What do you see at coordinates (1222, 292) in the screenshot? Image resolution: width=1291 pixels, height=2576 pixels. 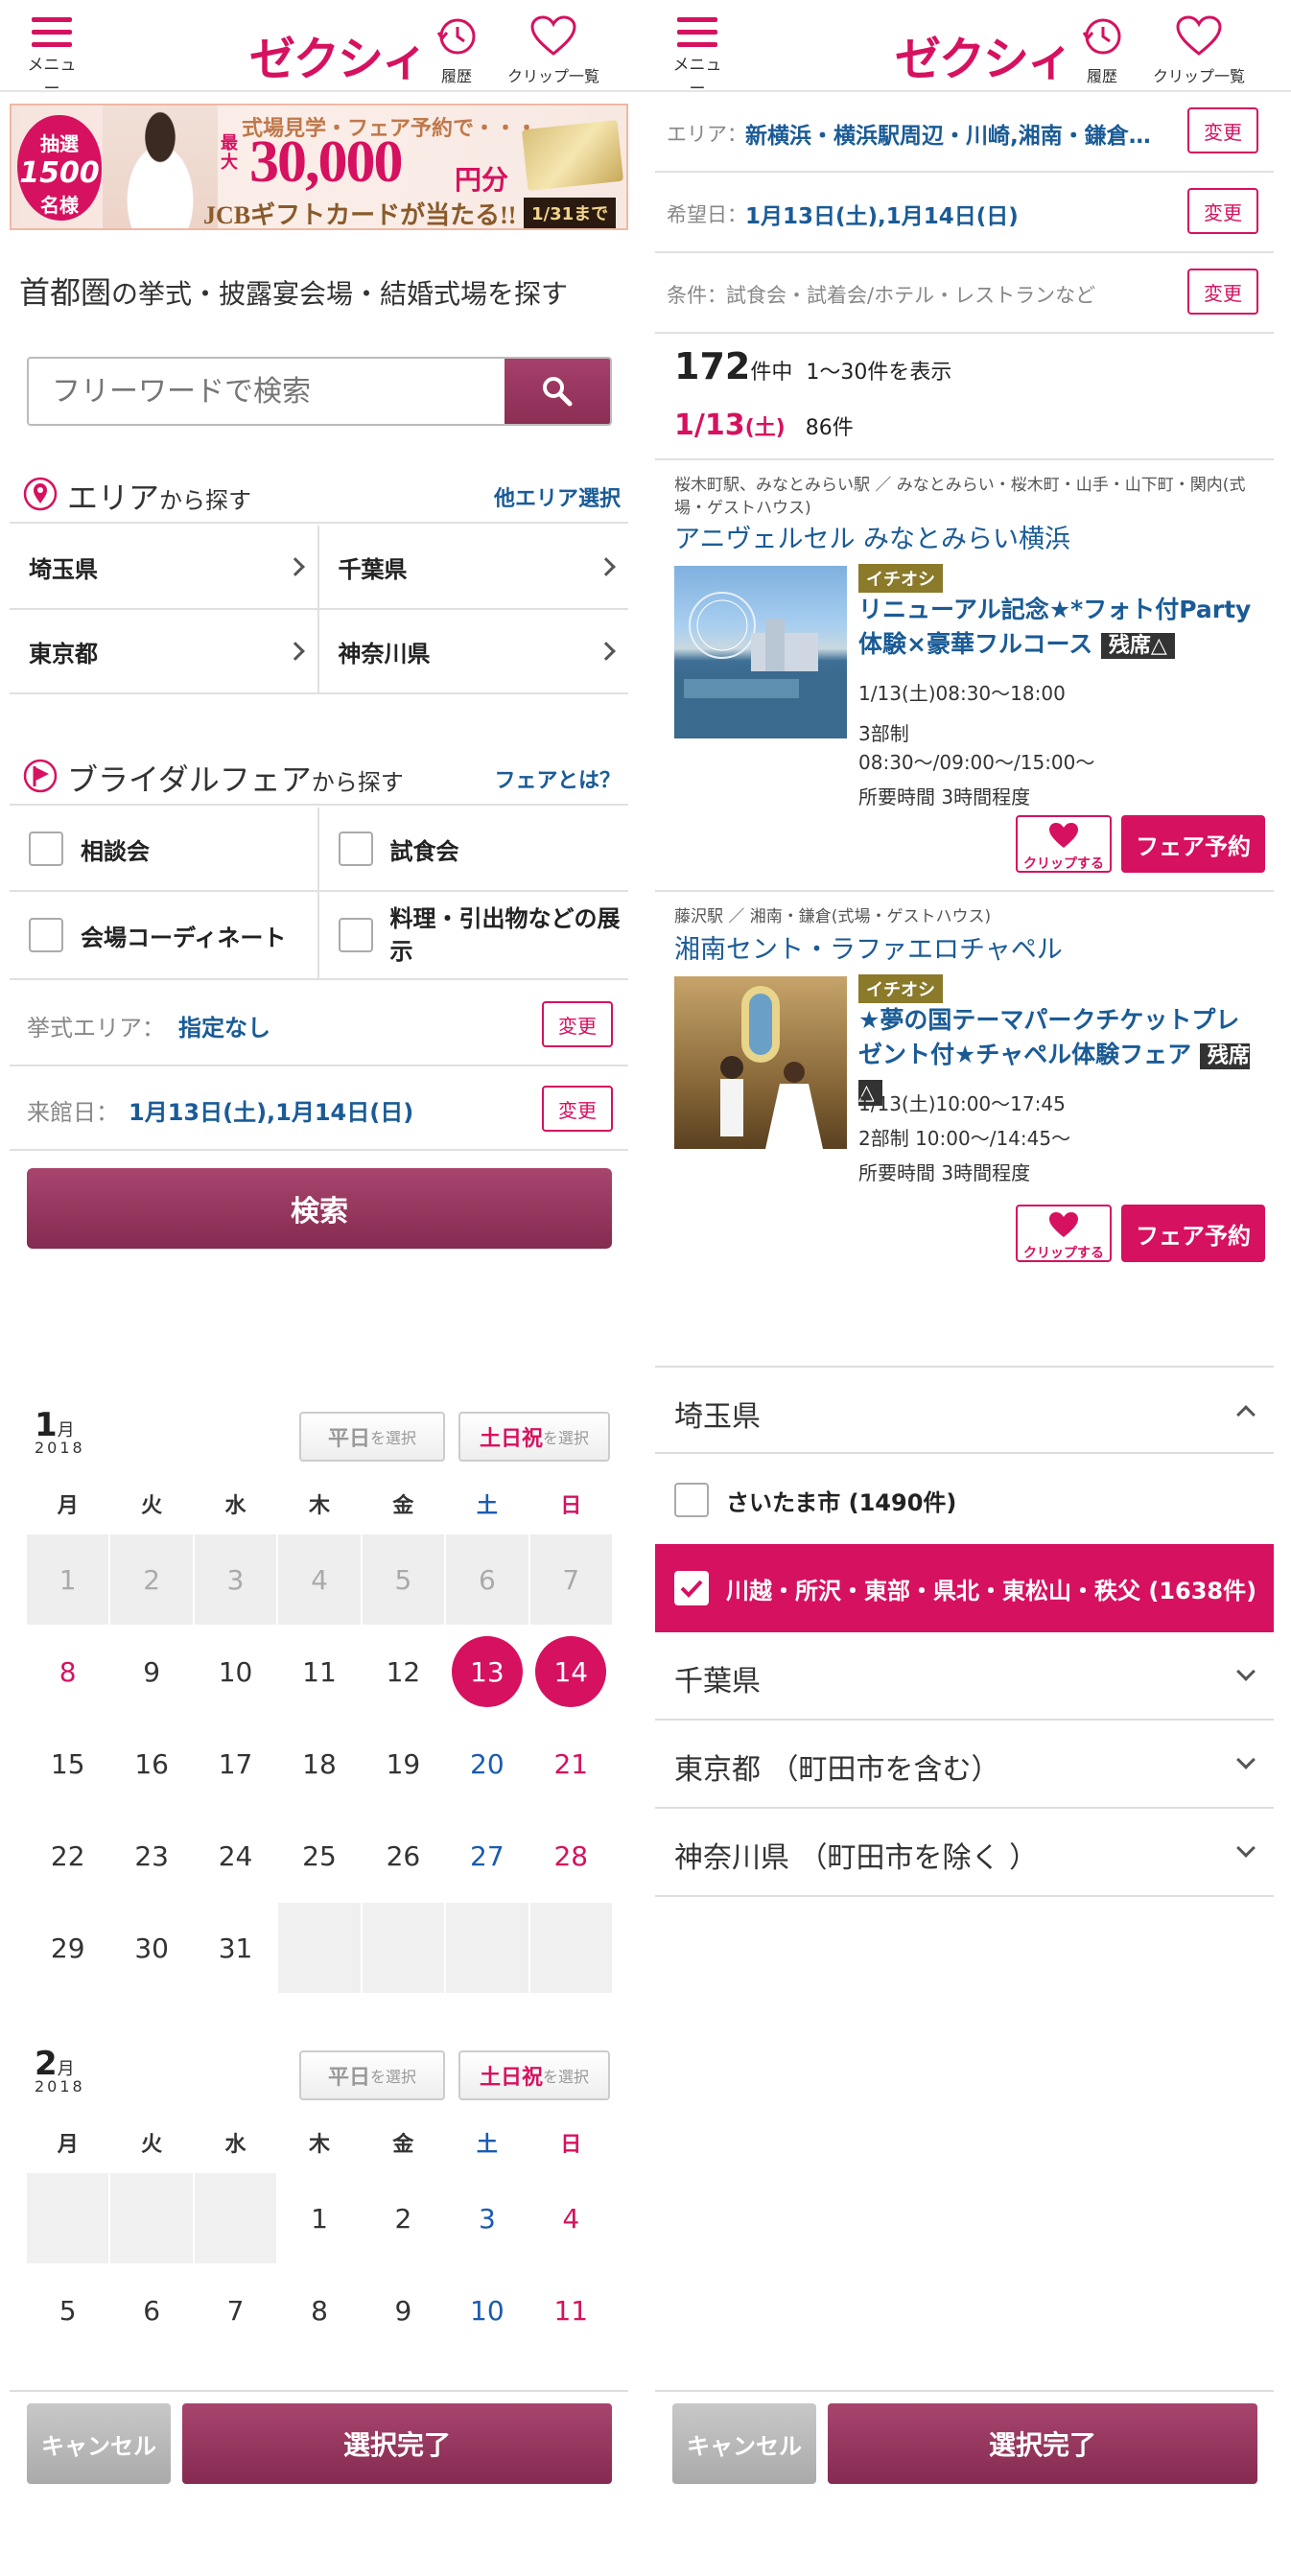 I see `change-condition-button: 変更` at bounding box center [1222, 292].